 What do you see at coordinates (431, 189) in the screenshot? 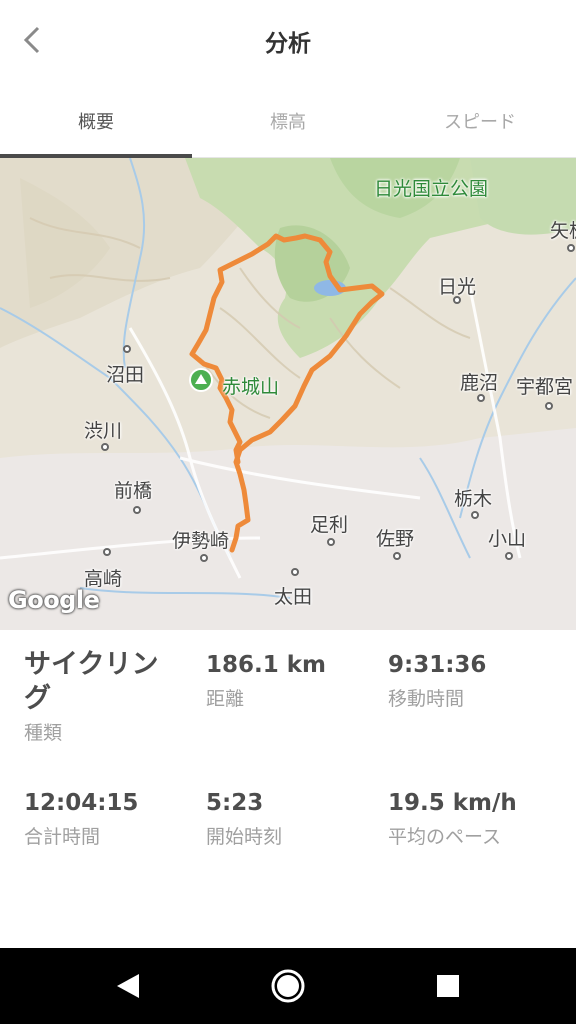
I see `map-label-nikko-park: 日光国立公園` at bounding box center [431, 189].